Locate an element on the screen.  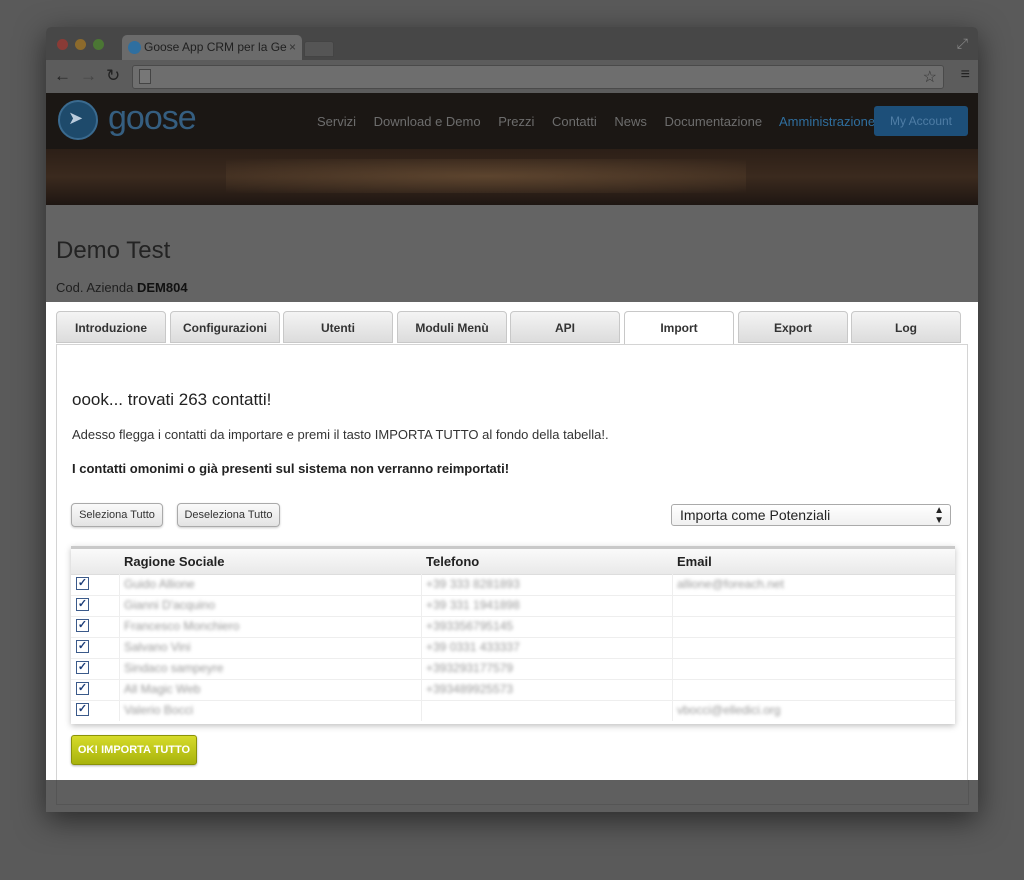
table-row: ✓ Gianni D'acquino +39 331 1941898 is located at coordinates (513, 606).